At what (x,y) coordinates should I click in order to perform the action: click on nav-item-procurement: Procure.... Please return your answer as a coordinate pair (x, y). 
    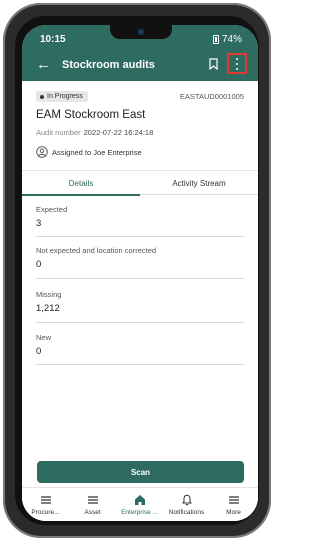
    Looking at the image, I should click on (45, 504).